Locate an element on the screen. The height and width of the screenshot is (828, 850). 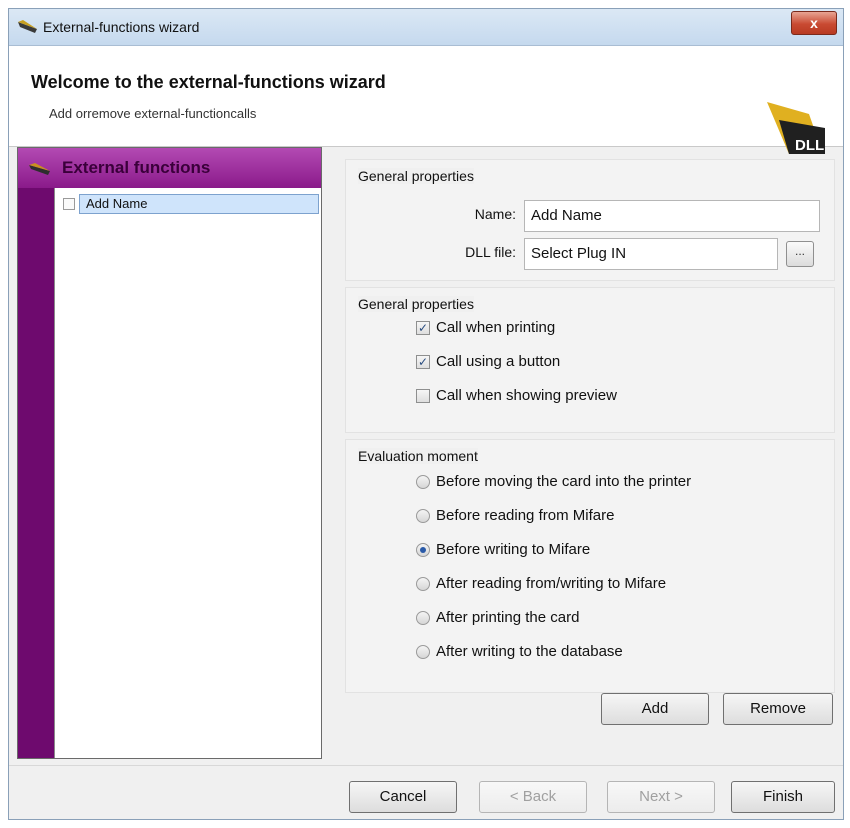
group-label-evaluation: Evaluation moment is located at coordinates (418, 456).